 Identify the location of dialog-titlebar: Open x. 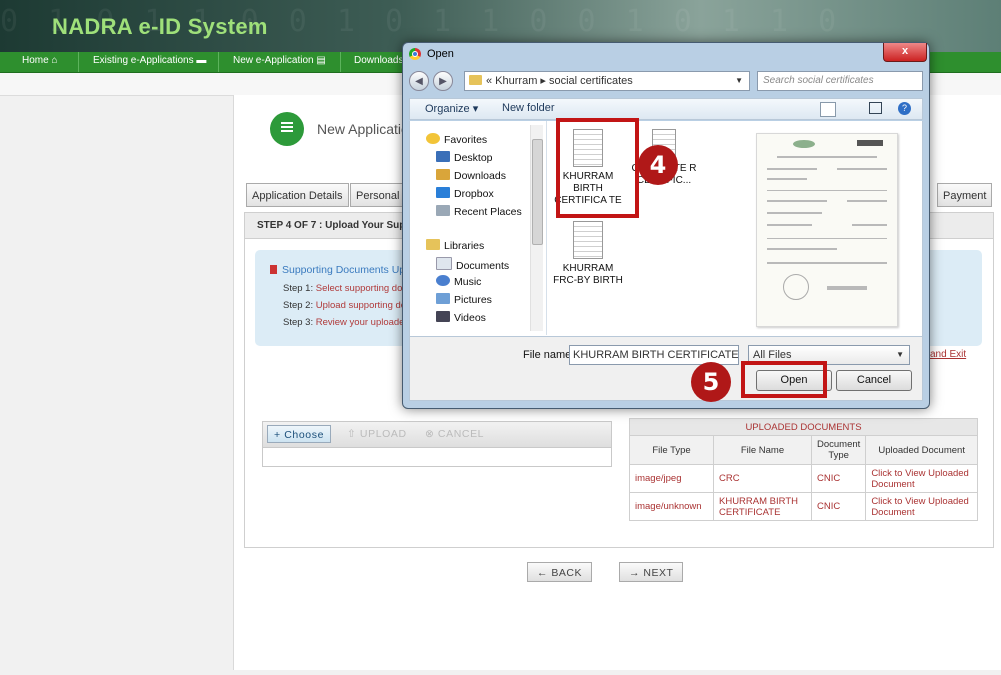
(666, 55).